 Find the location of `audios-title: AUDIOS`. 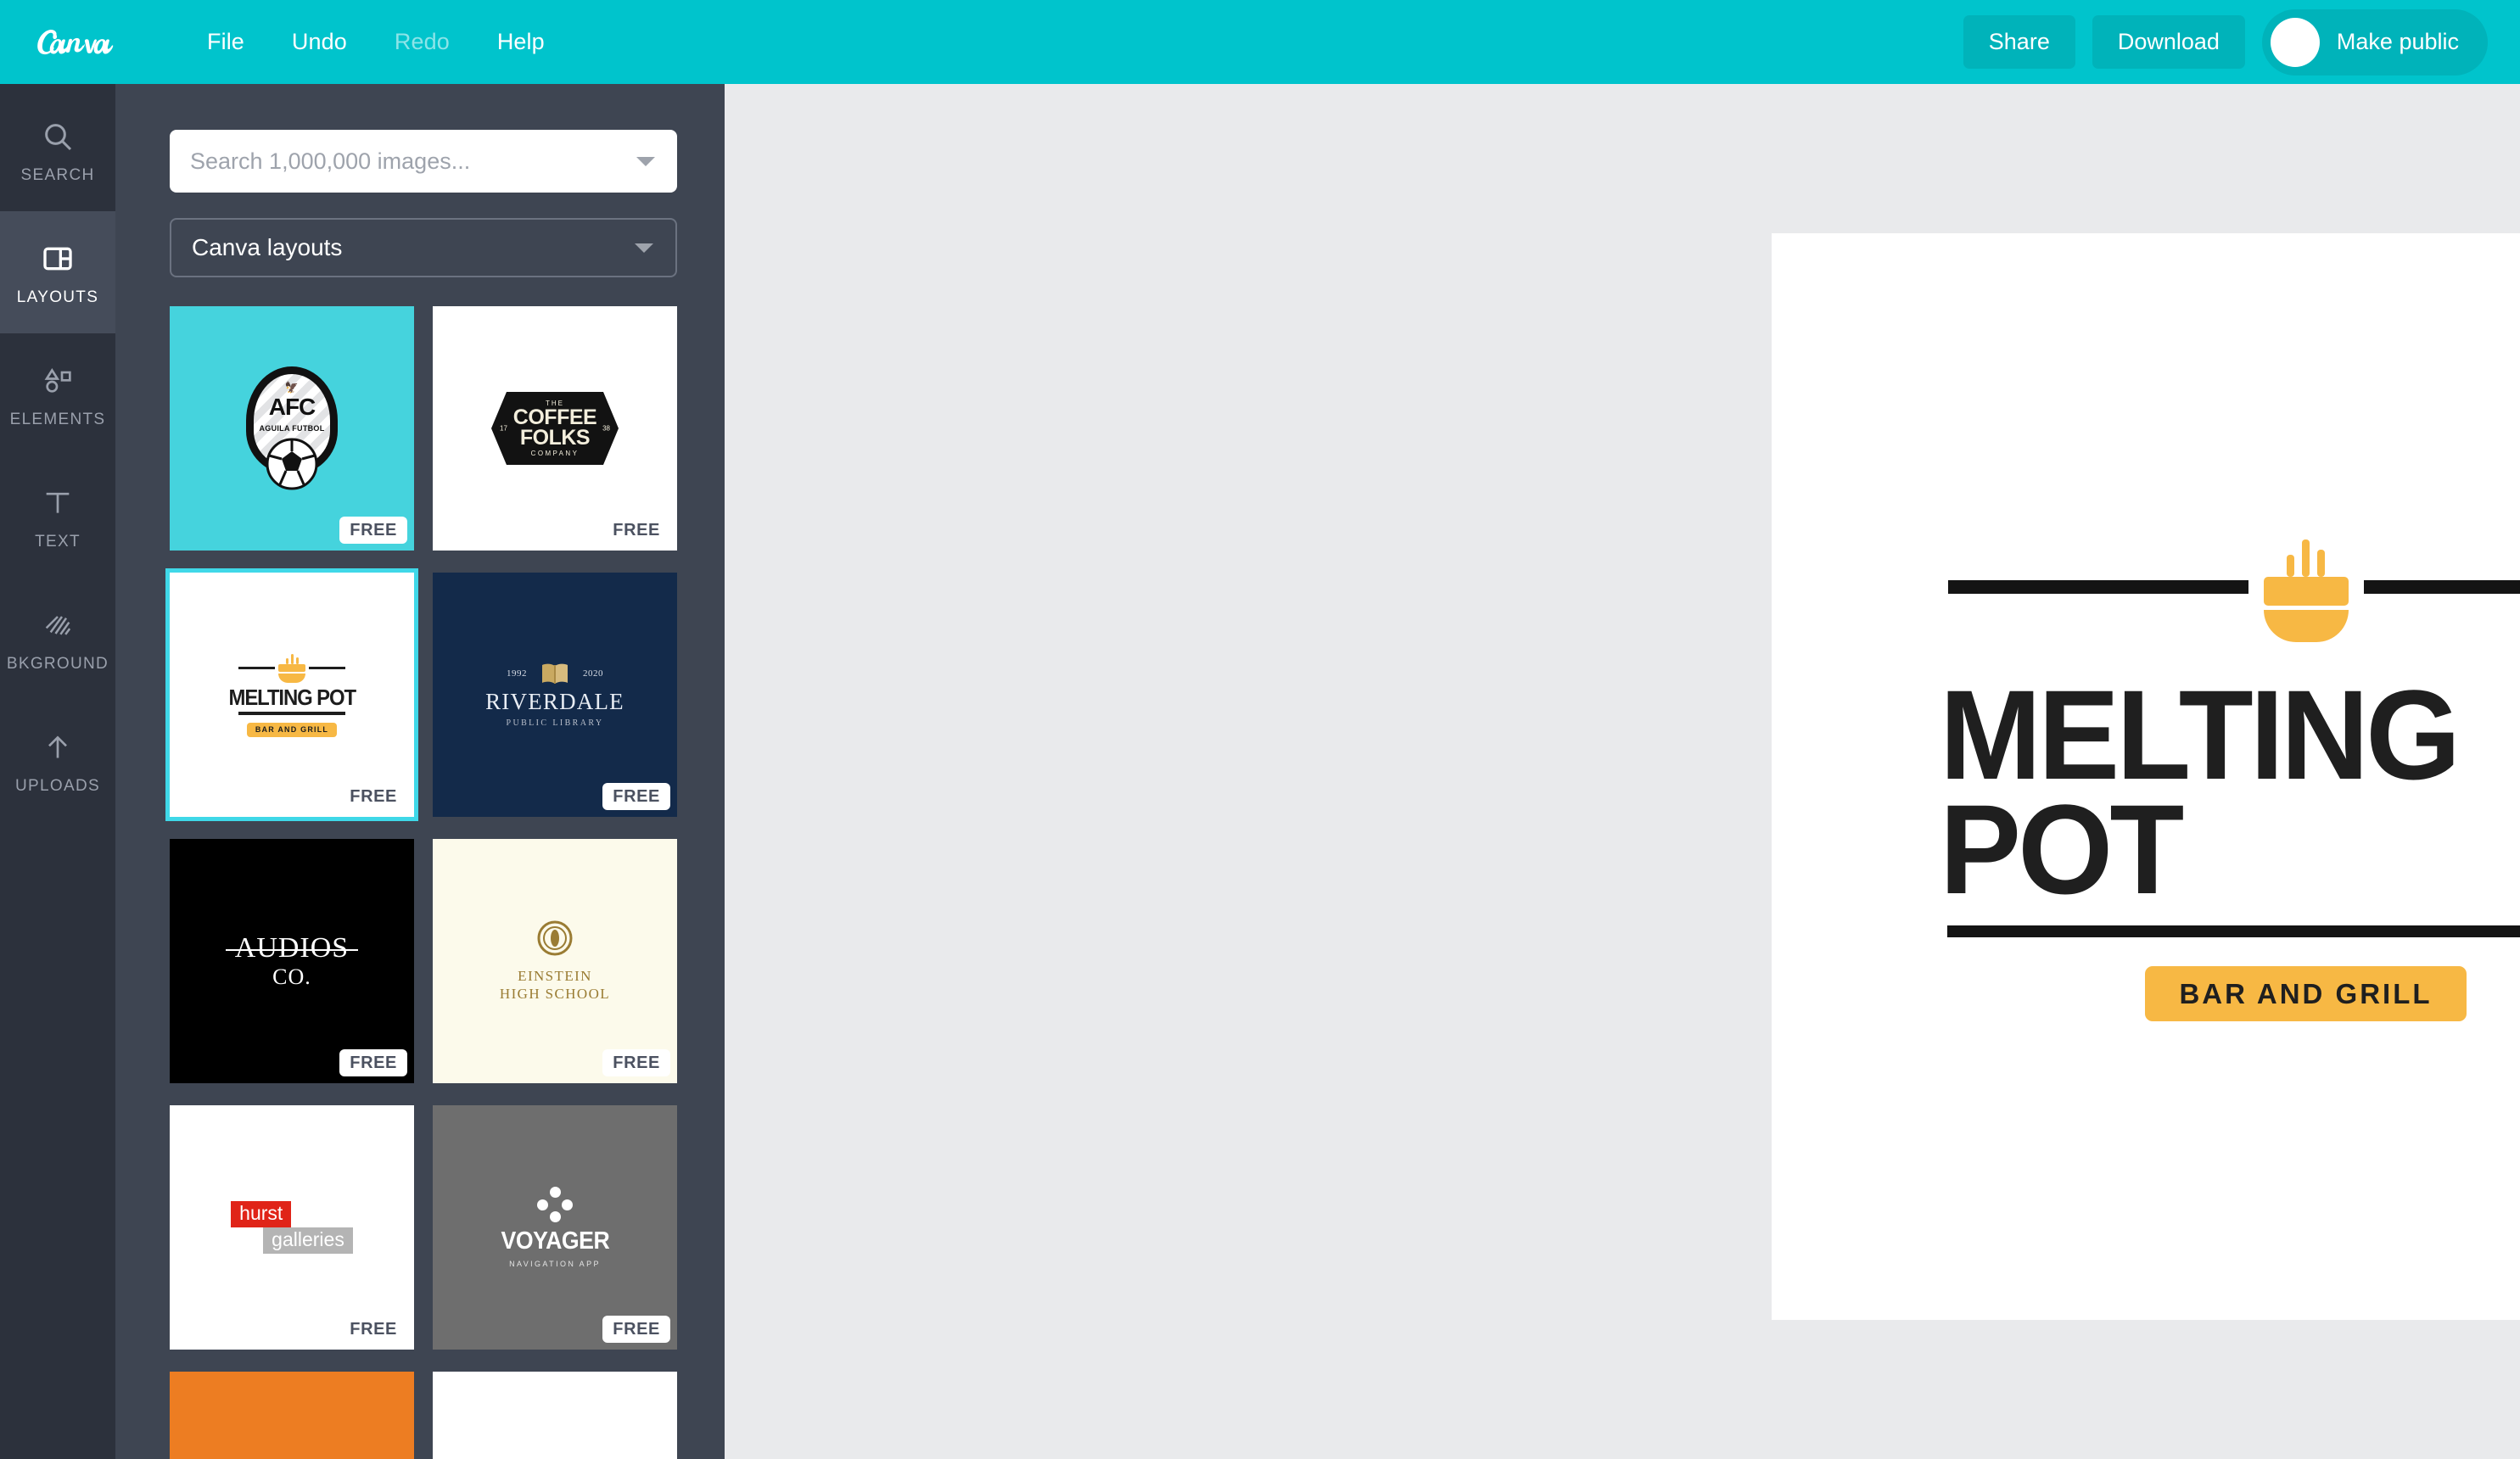

audios-title: AUDIOS is located at coordinates (292, 948).